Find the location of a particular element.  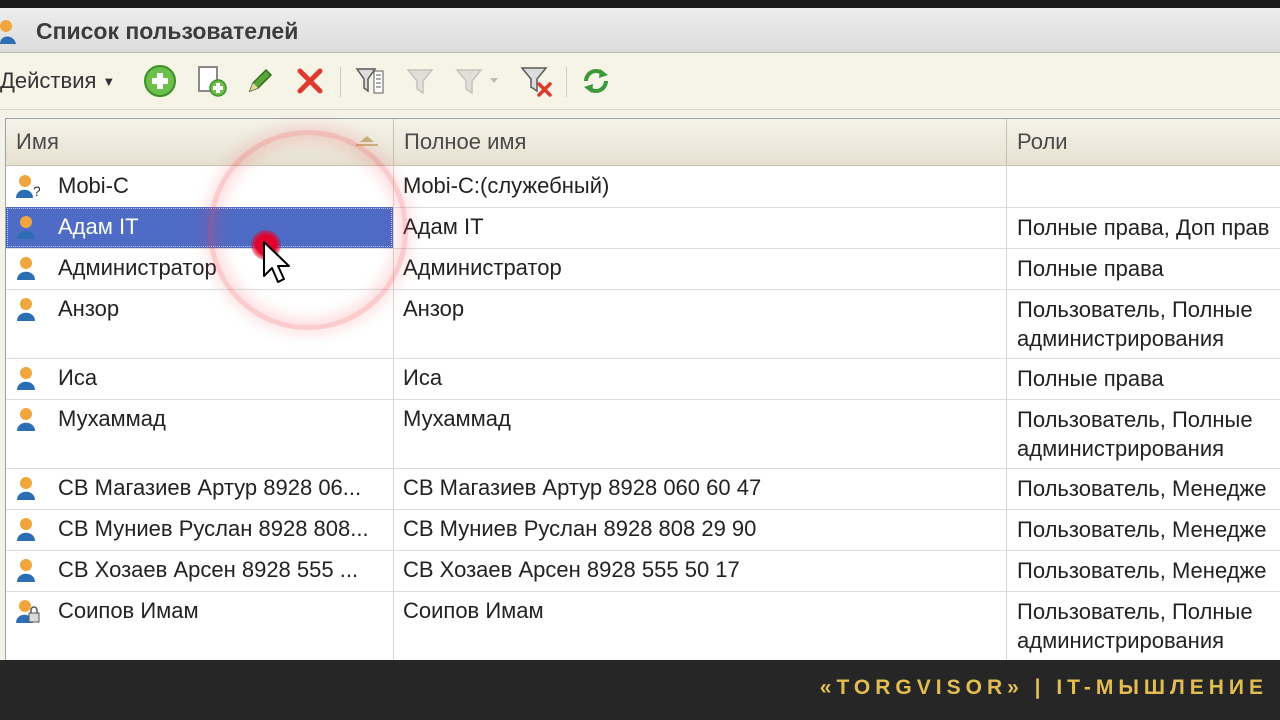

table-row: ? Mobi-C Mobi-C:(служебный) is located at coordinates (643, 187).